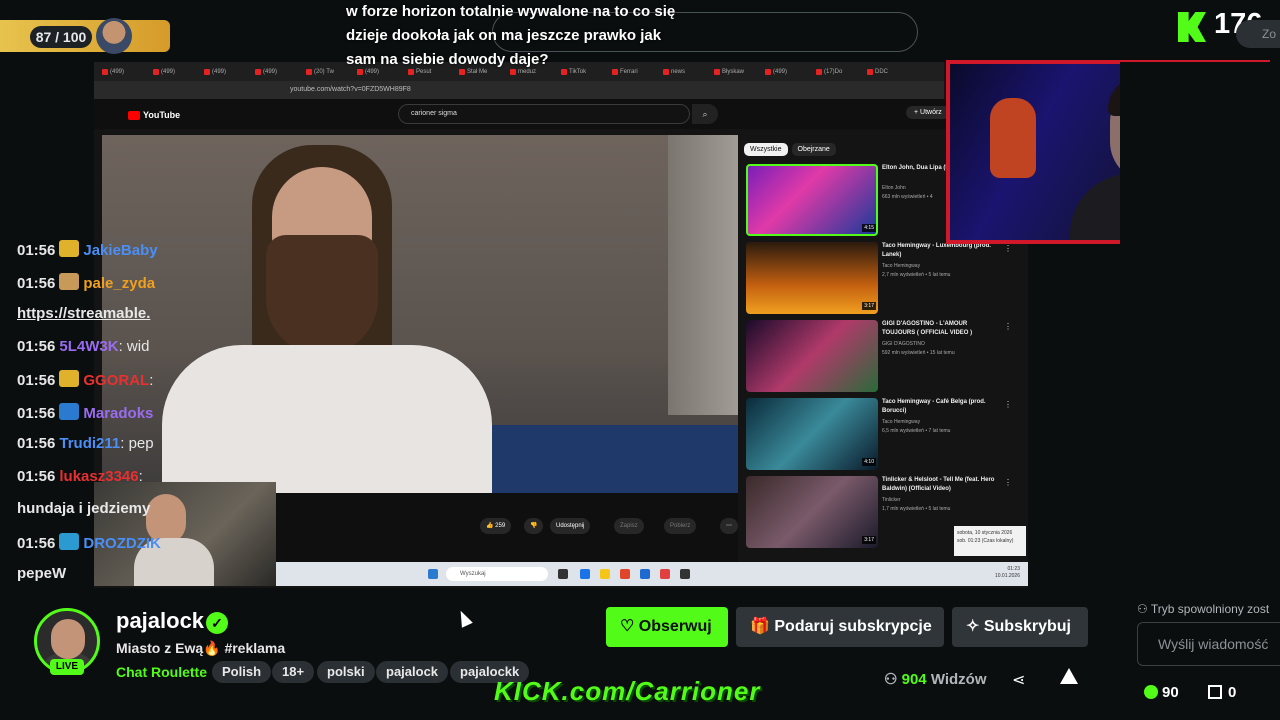  I want to click on chat-username: DROZDZIK, so click(122, 543).